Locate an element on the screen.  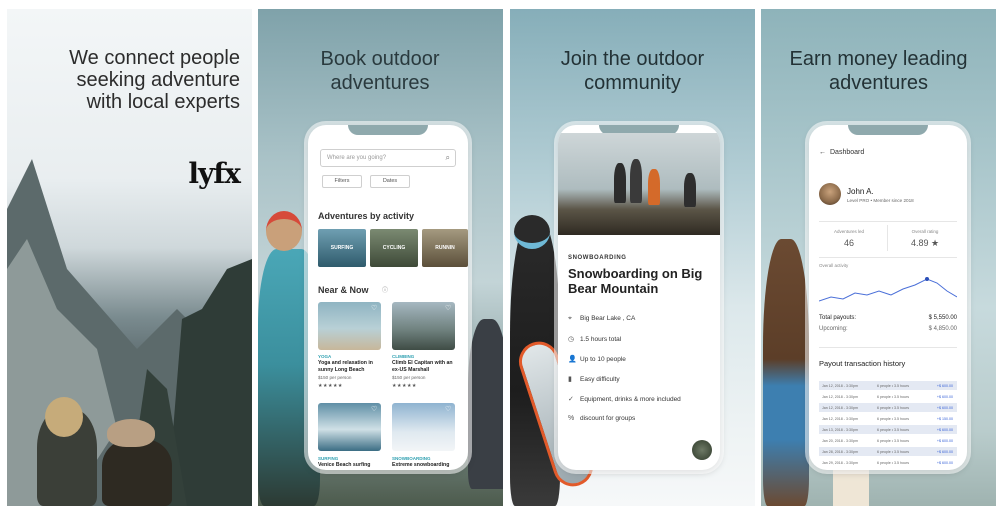
history-title: Payout transaction history is located at coordinates (862, 363).